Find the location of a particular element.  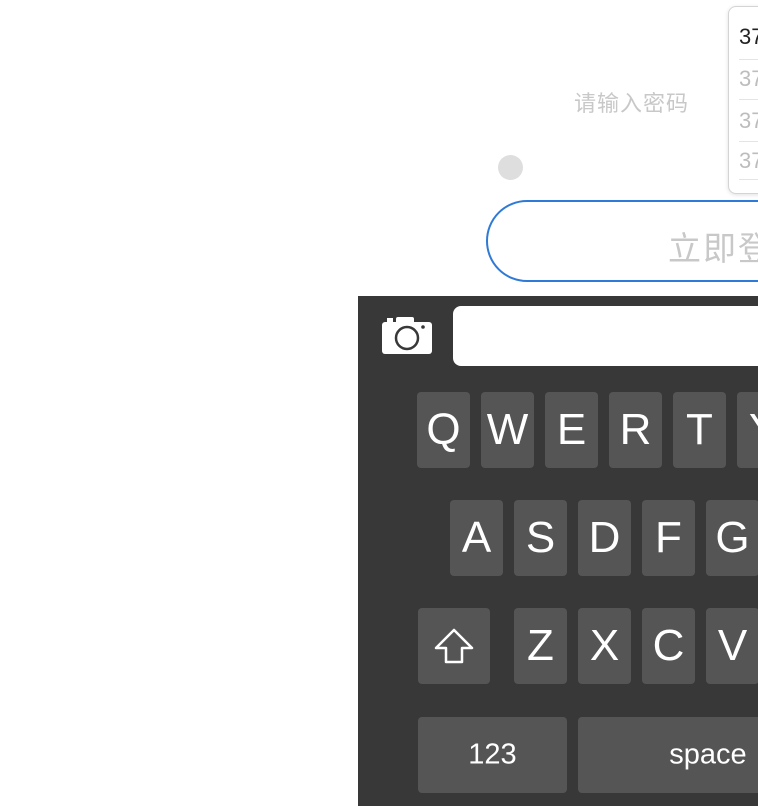

key-x: X is located at coordinates (604, 646).